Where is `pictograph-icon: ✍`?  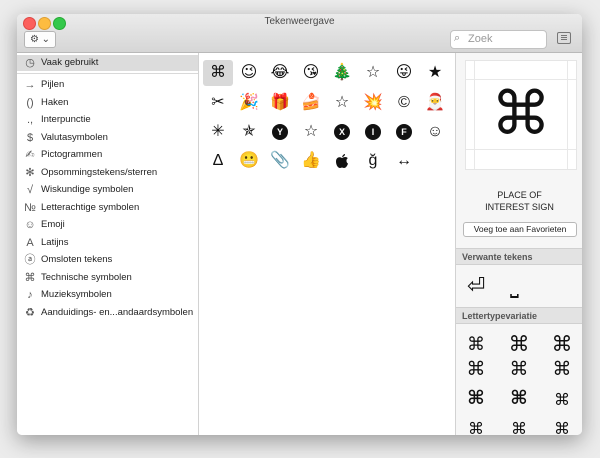
pictograph-icon: ✍ is located at coordinates (30, 155).